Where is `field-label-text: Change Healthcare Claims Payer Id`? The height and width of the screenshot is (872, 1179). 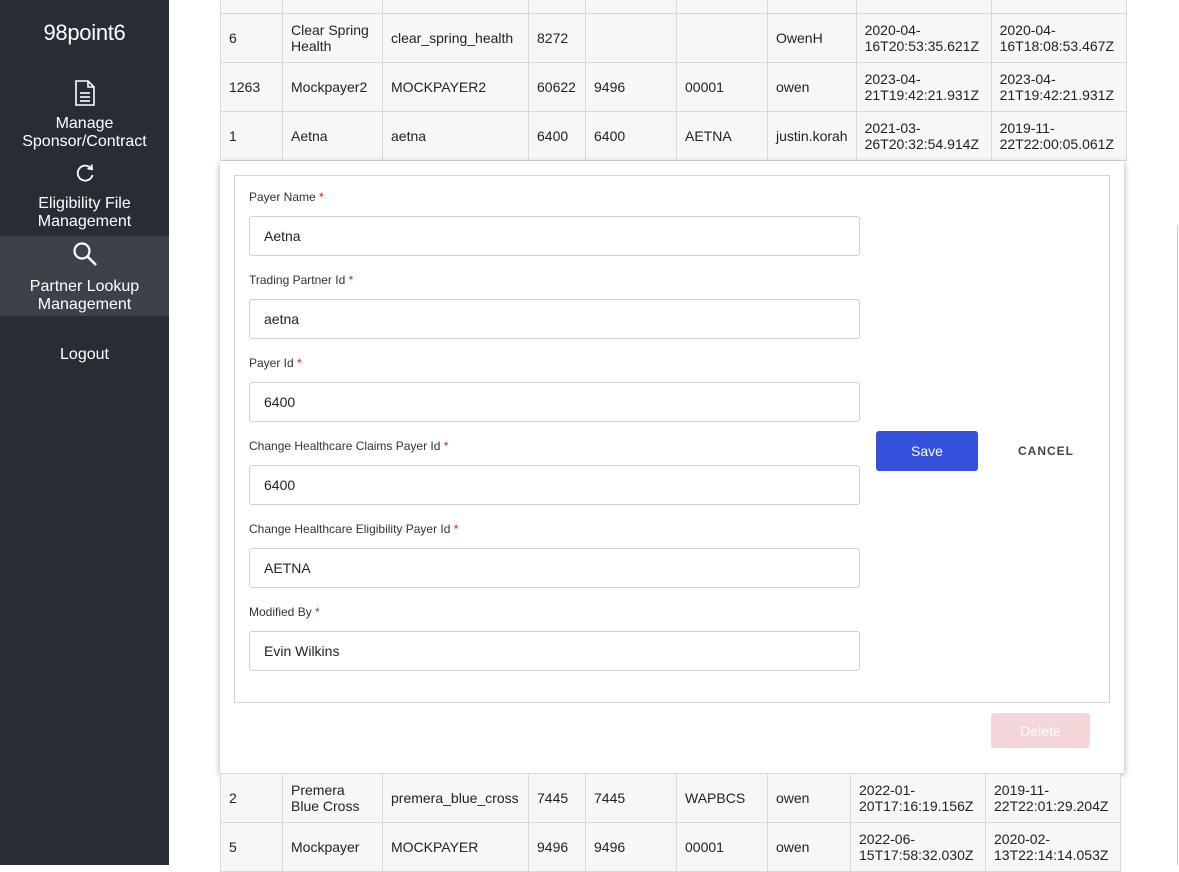 field-label-text: Change Healthcare Claims Payer Id is located at coordinates (345, 446).